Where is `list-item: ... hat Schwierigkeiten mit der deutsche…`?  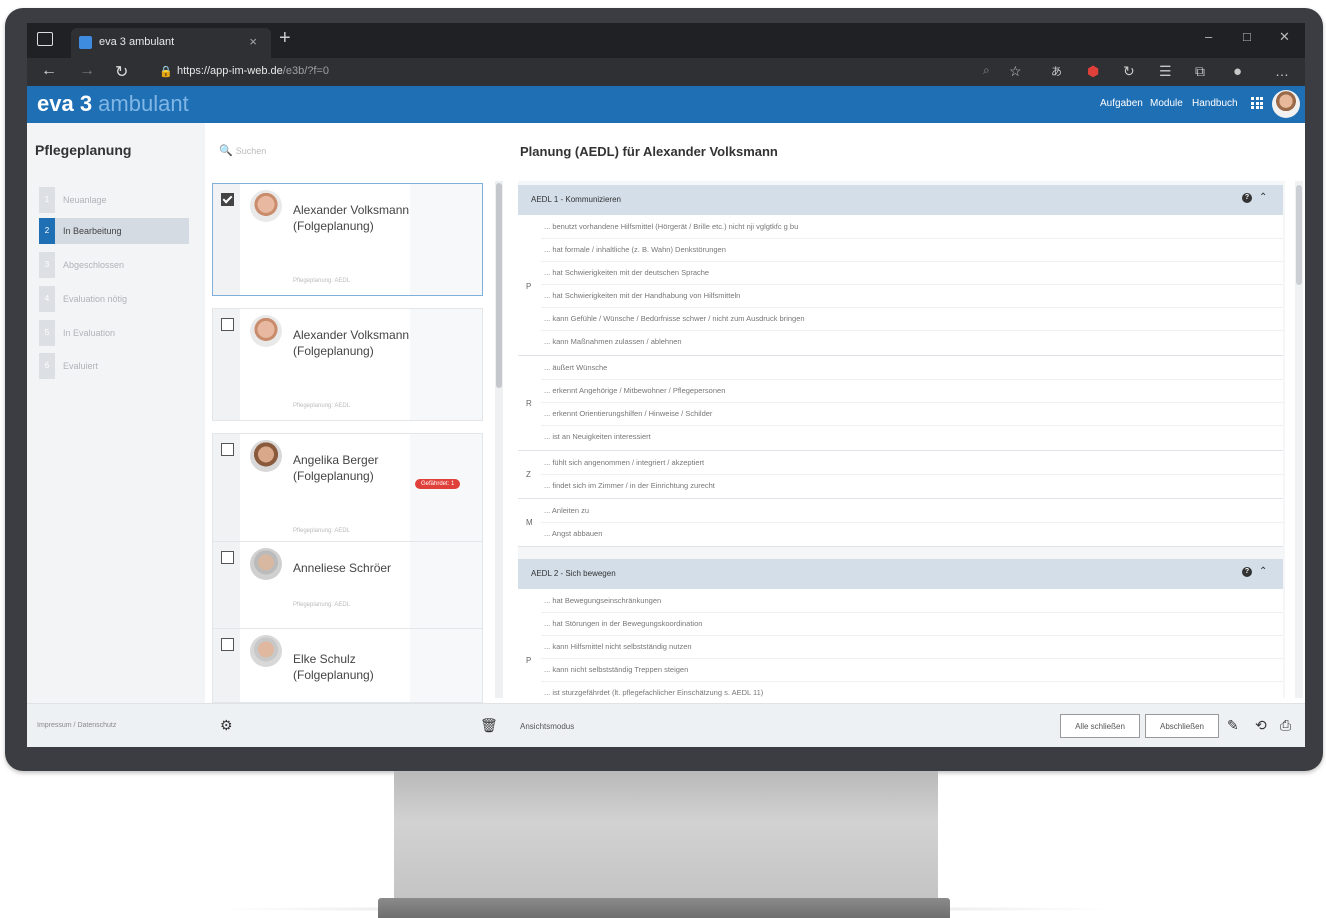 list-item: ... hat Schwierigkeiten mit der deutsche… is located at coordinates (912, 273).